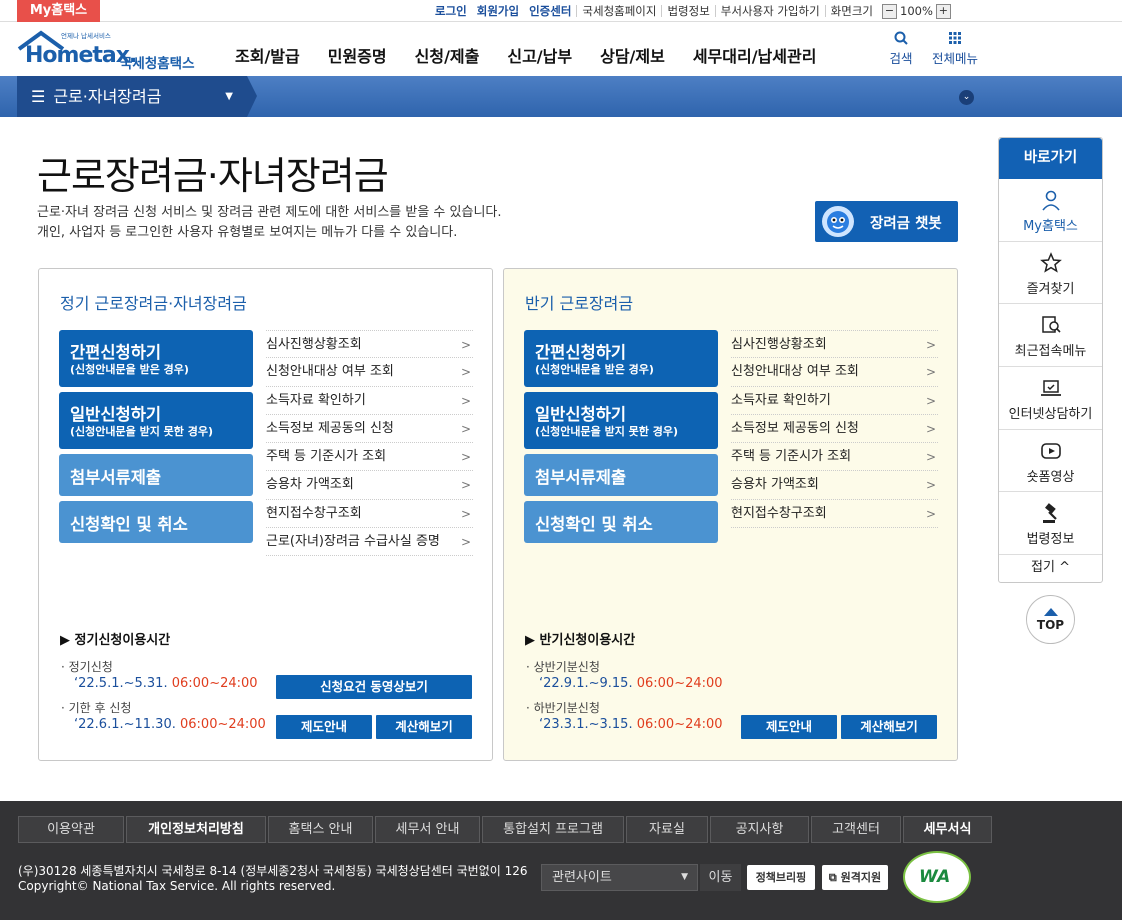  Describe the element at coordinates (1050, 289) in the screenshot. I see `quick-label: 즐겨찾기` at that location.